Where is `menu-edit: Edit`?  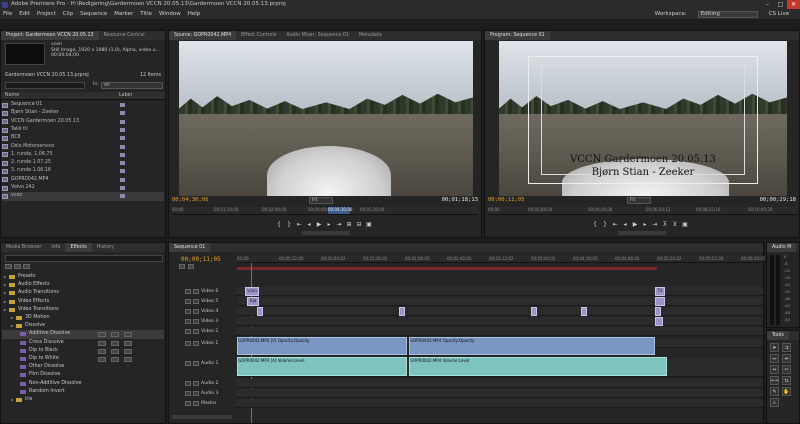 menu-edit: Edit is located at coordinates (24, 14).